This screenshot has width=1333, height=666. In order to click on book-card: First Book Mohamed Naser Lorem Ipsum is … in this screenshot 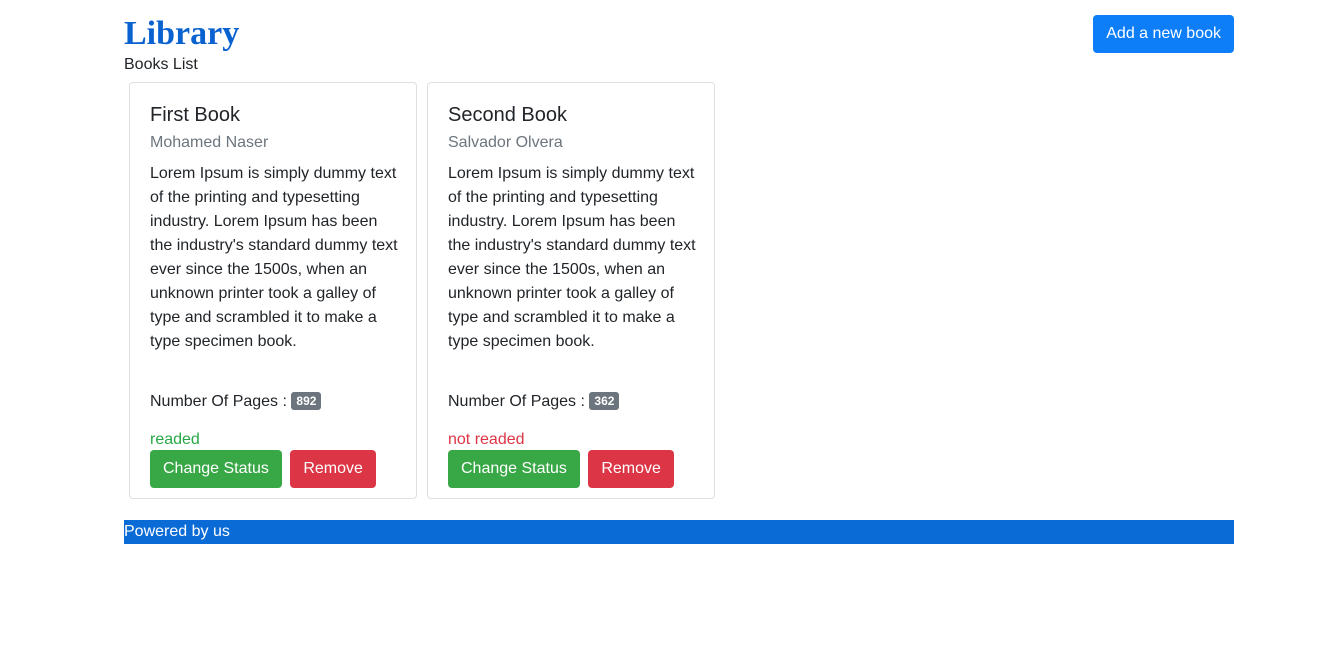, I will do `click(273, 290)`.